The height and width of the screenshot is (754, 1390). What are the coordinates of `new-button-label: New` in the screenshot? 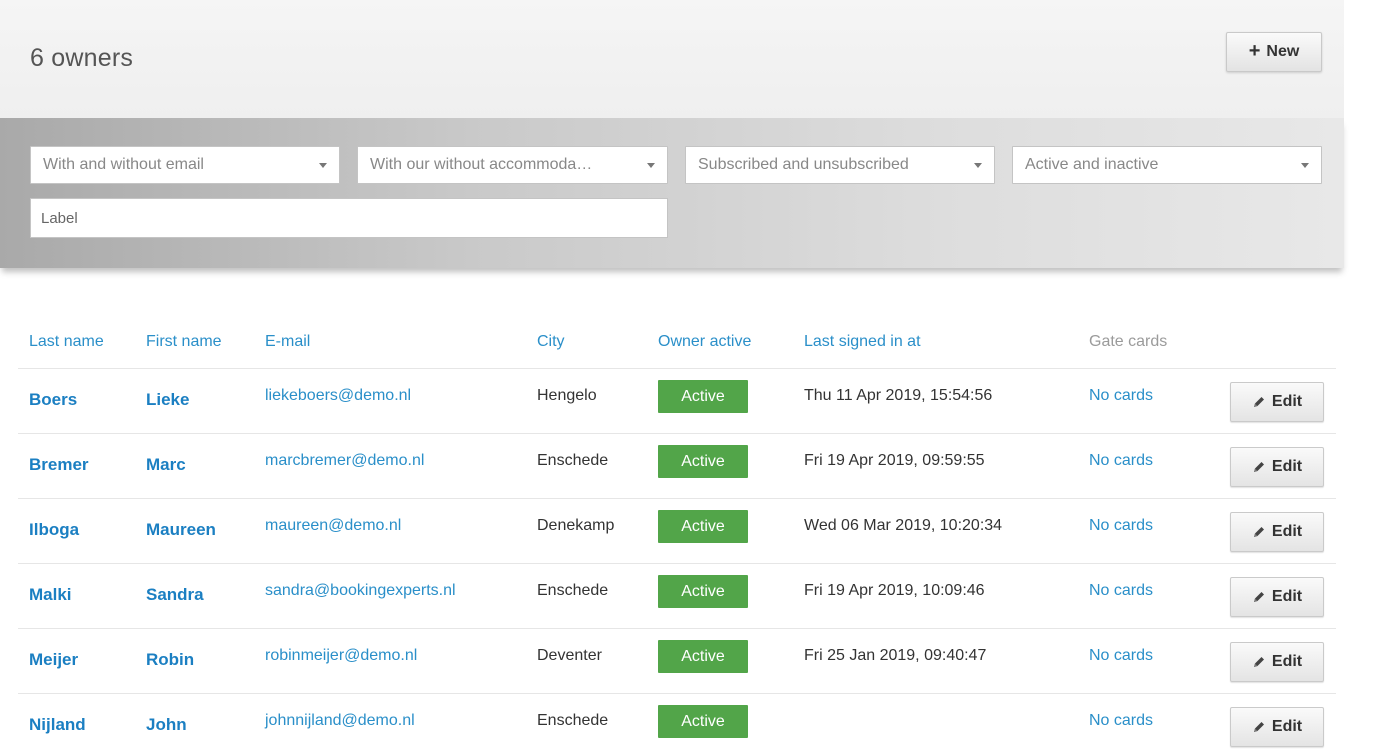 It's located at (1283, 51).